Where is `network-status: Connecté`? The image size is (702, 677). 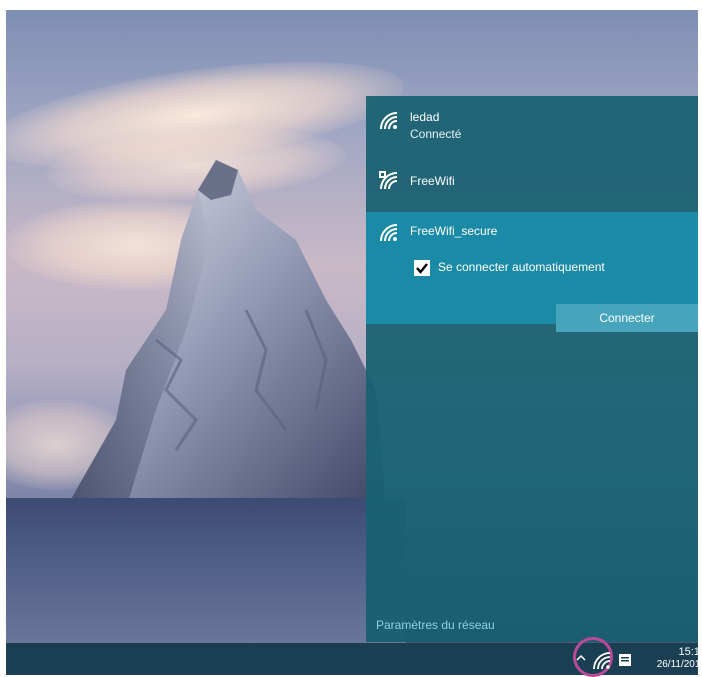 network-status: Connecté is located at coordinates (436, 134).